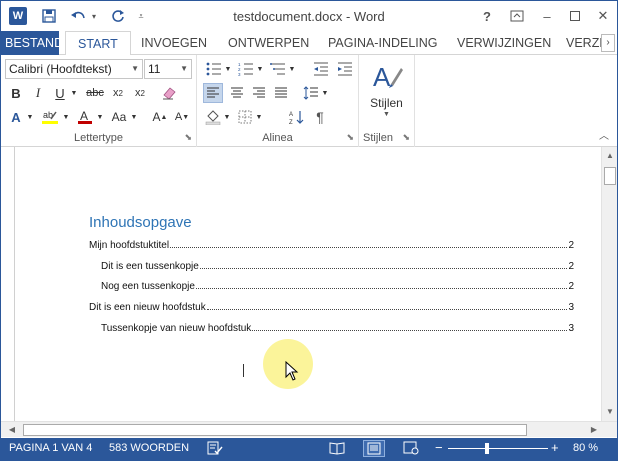 Image resolution: width=618 pixels, height=461 pixels. I want to click on bold-button: B, so click(16, 93).